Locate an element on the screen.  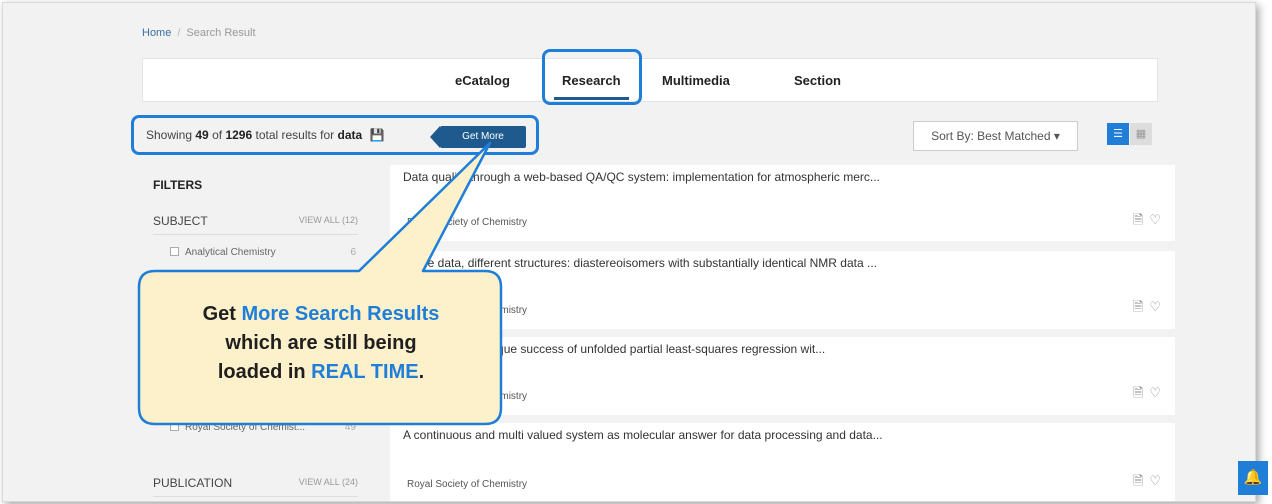
callout-line-2: which are still being is located at coordinates (321, 343).